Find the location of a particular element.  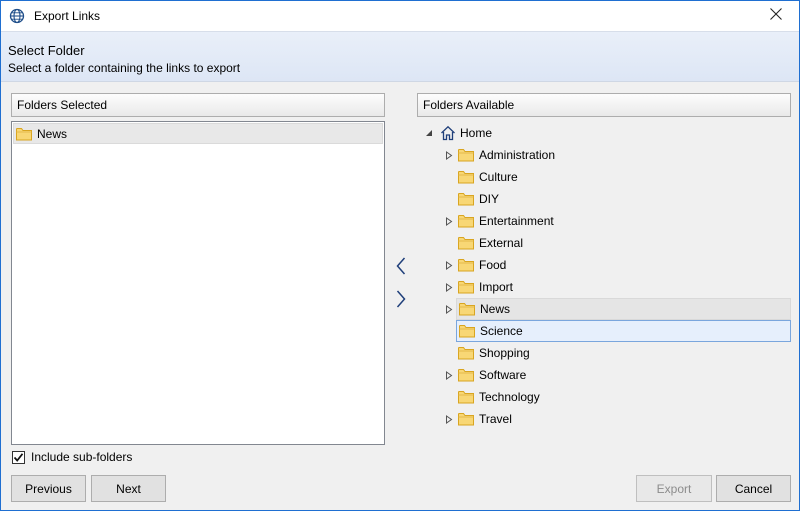

tree-node-external: External is located at coordinates (623, 243).